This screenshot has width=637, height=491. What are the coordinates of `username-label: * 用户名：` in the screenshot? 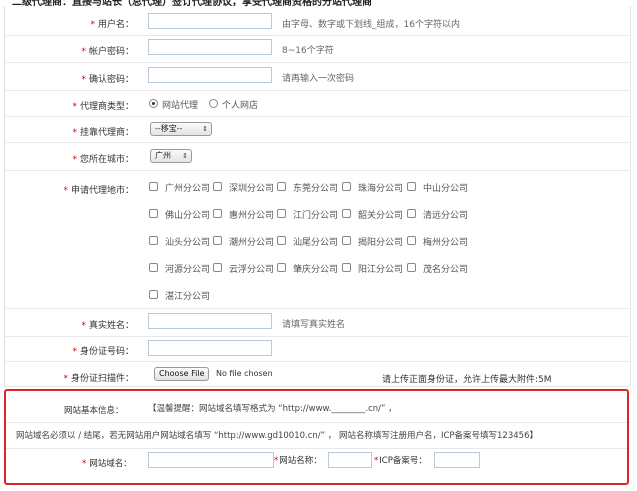 It's located at (112, 25).